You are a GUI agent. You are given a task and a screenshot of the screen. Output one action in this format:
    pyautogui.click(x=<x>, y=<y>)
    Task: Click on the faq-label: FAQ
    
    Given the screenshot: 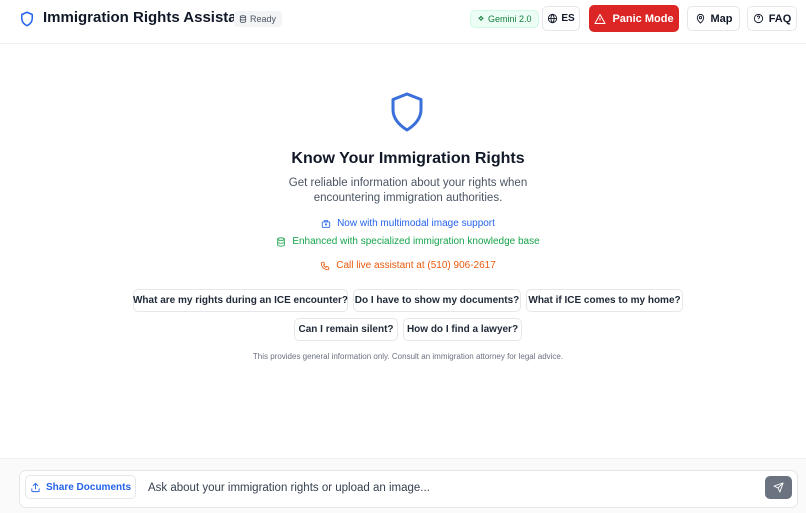 What is the action you would take?
    pyautogui.click(x=780, y=18)
    